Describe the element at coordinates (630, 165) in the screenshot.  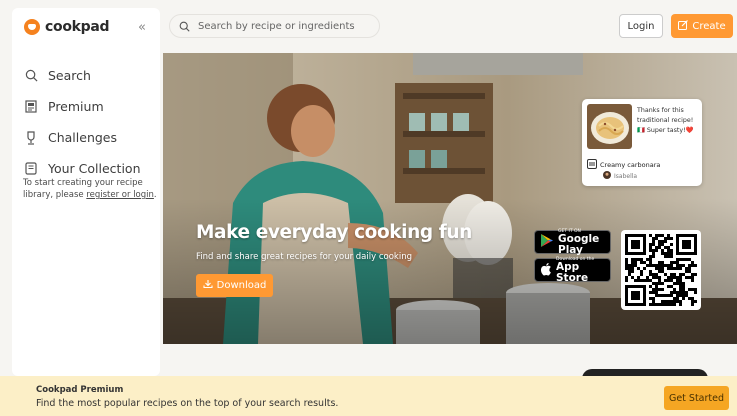
I see `card-recipe-name: Creamy carbonara` at that location.